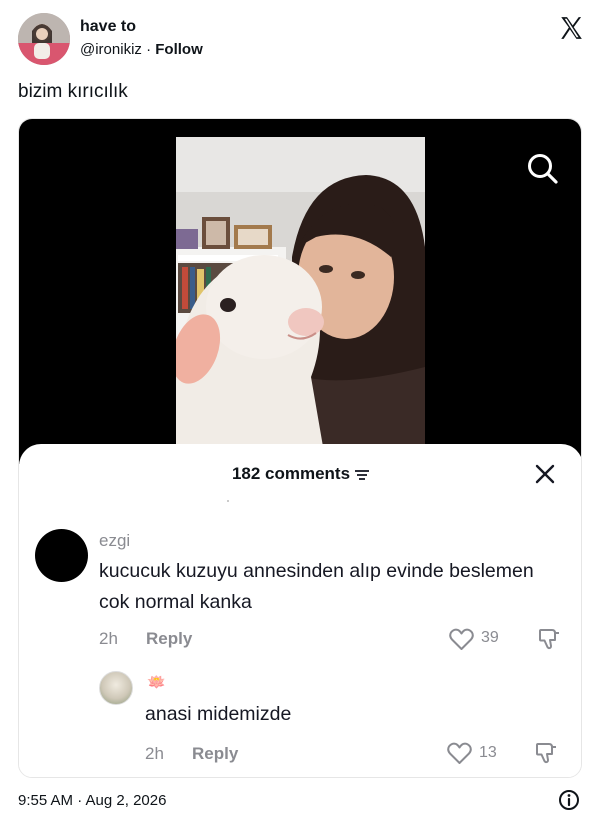 Image resolution: width=600 pixels, height=831 pixels. Describe the element at coordinates (73, 91) in the screenshot. I see `tweet-text: bizim kırıcılık` at that location.